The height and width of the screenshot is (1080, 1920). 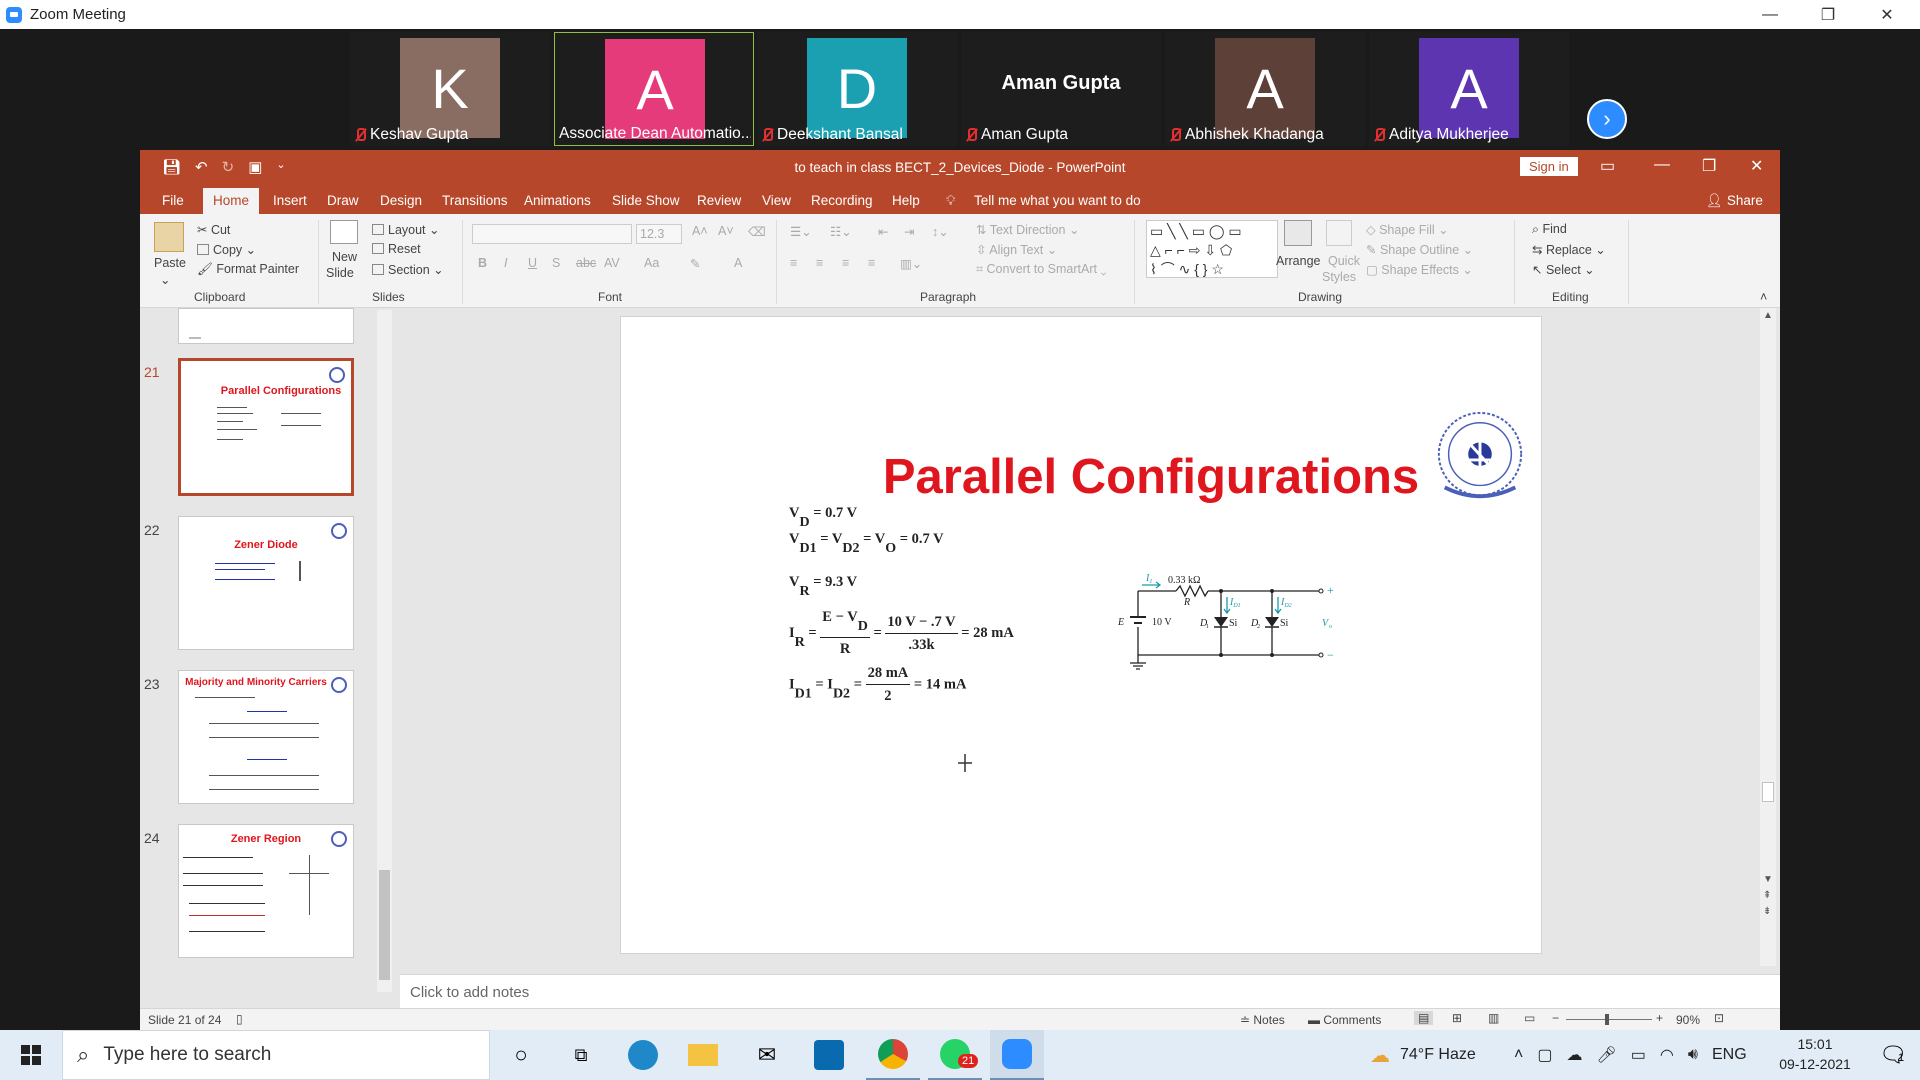 I want to click on restore-icon: ❐, so click(x=1828, y=14).